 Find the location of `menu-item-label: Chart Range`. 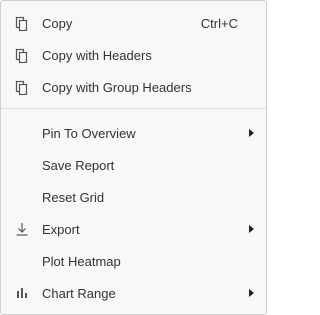

menu-item-label: Chart Range is located at coordinates (79, 293).